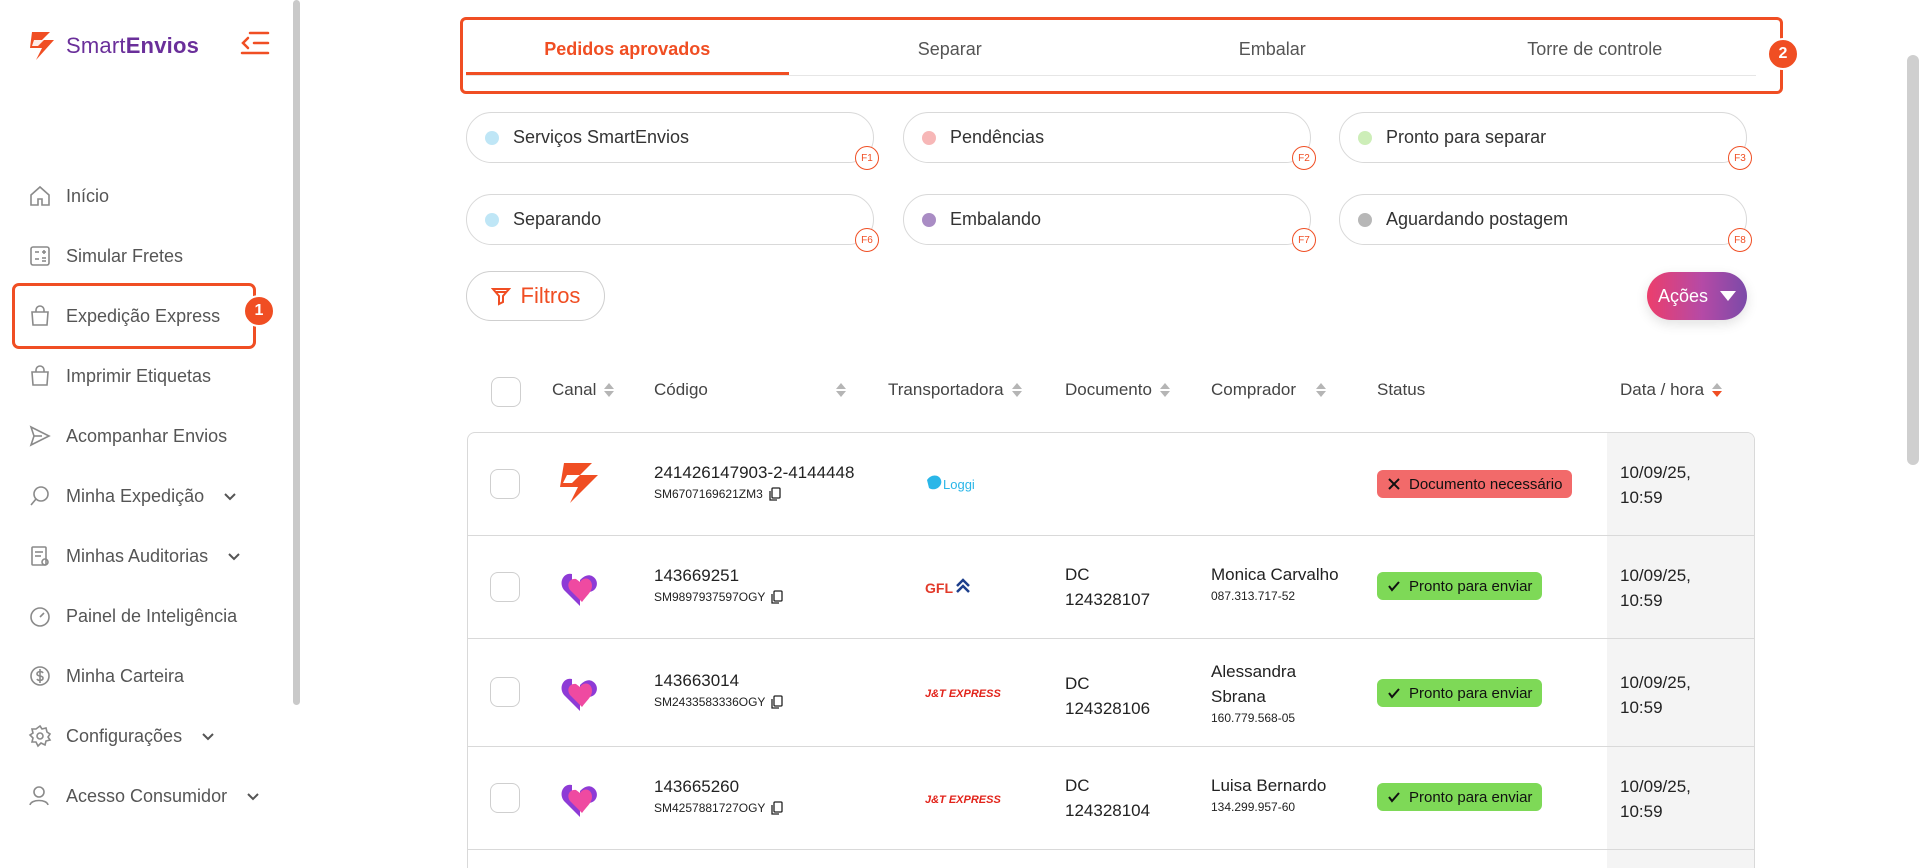 The height and width of the screenshot is (868, 1919). What do you see at coordinates (708, 494) in the screenshot?
I see `tracking-code-text: SM6707169621ZM3` at bounding box center [708, 494].